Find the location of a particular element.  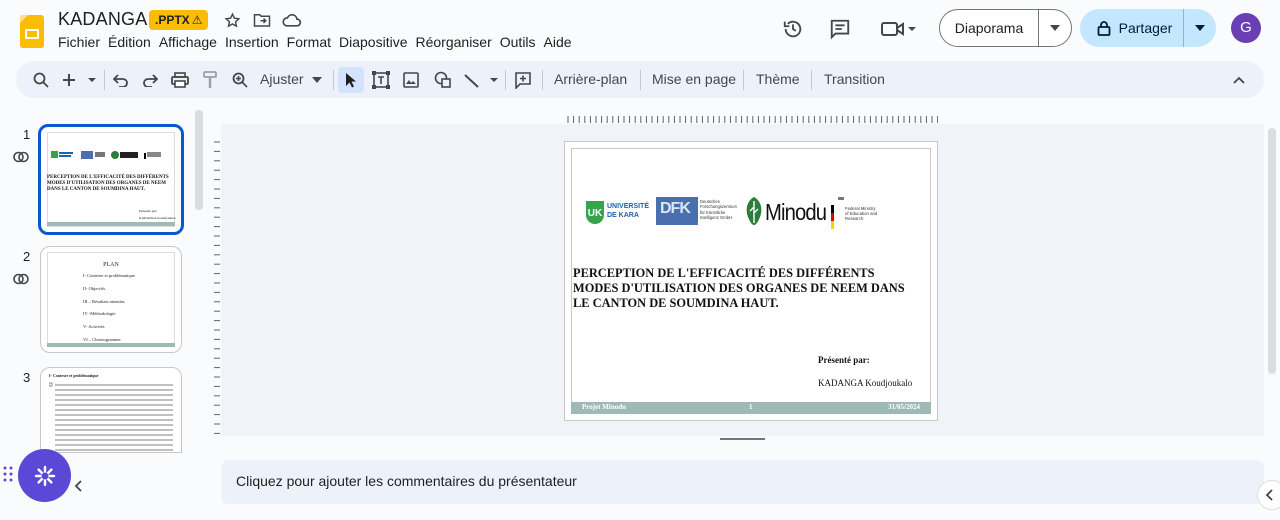

background-button: Arrière-plan is located at coordinates (590, 79).